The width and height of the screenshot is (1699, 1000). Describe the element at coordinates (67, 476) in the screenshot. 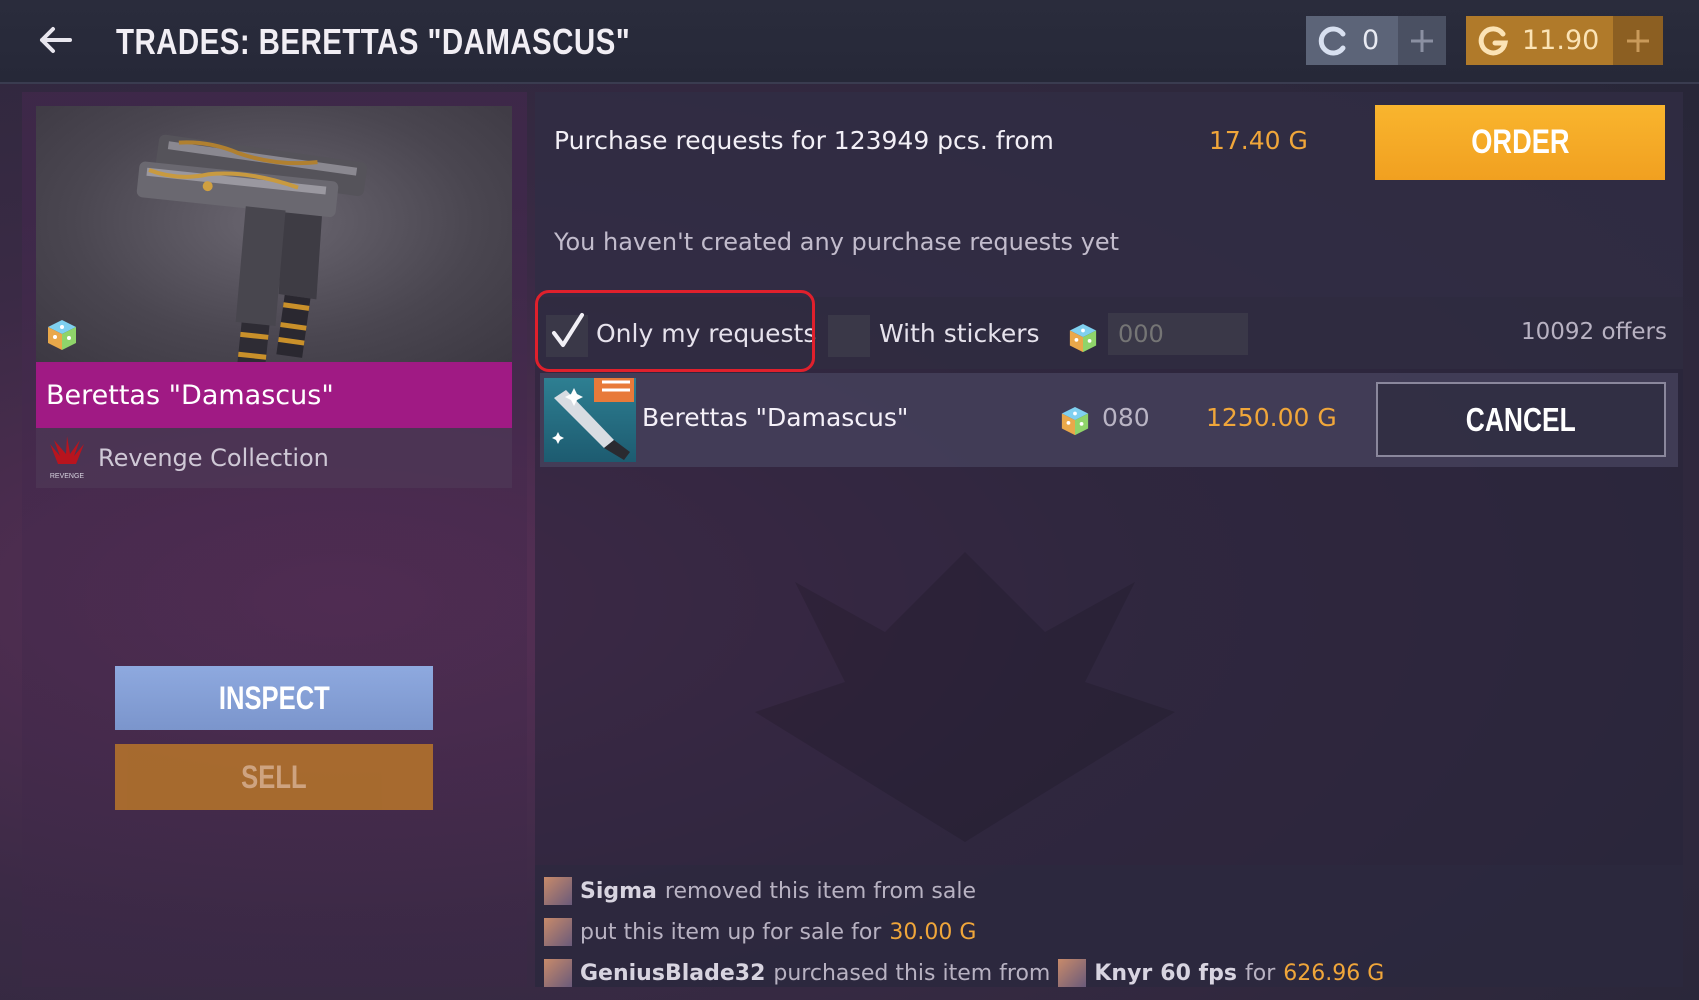

I see `svg-text: REVENGE` at that location.